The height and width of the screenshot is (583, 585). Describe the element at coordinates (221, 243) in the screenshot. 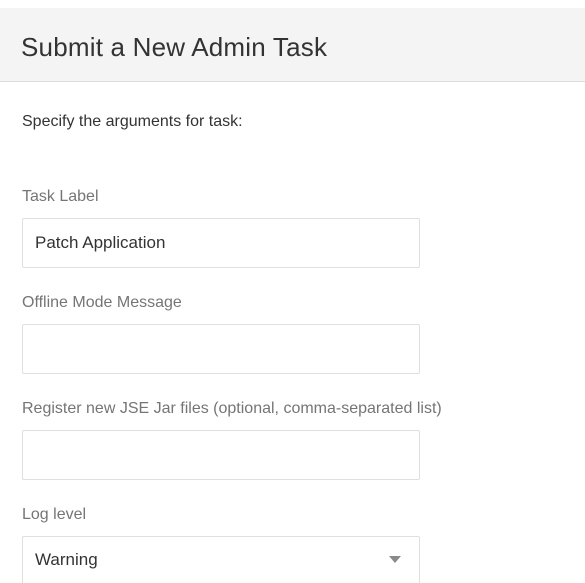

I see `task-label-input` at that location.